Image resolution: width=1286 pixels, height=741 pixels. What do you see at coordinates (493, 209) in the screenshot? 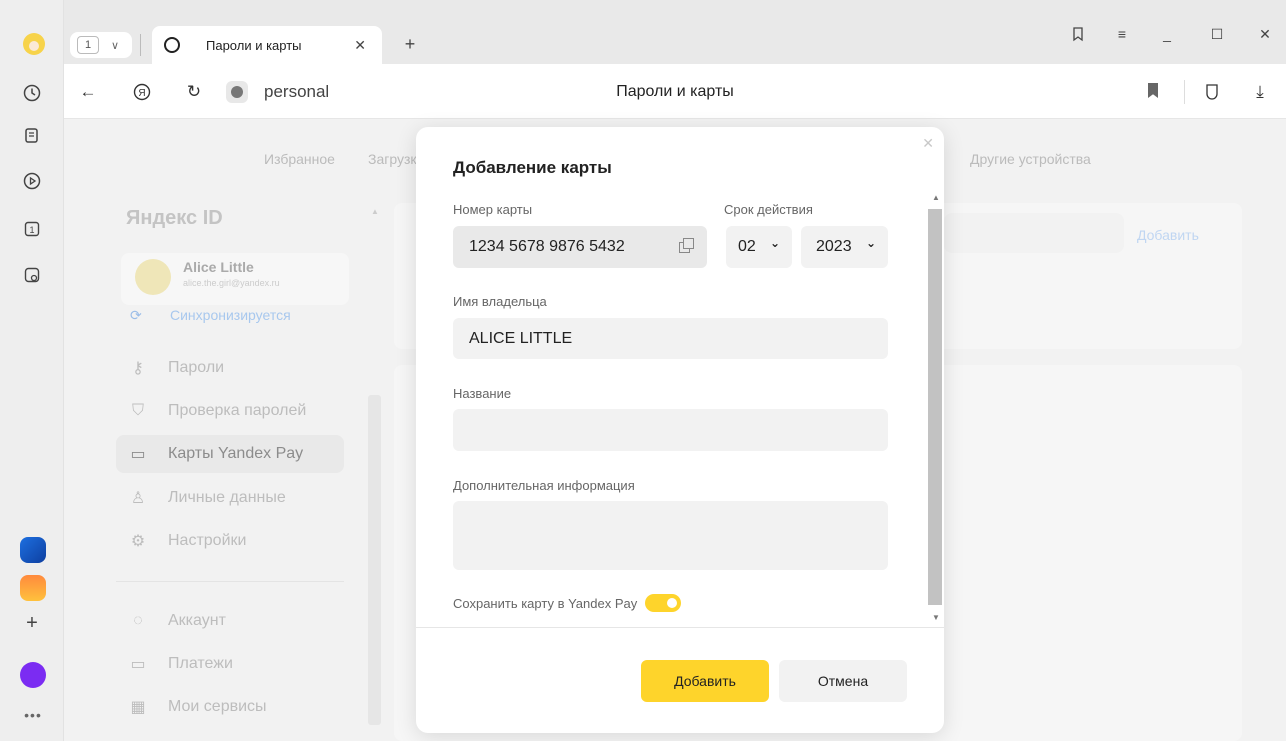
I see `card-number-label: Номер карты` at bounding box center [493, 209].